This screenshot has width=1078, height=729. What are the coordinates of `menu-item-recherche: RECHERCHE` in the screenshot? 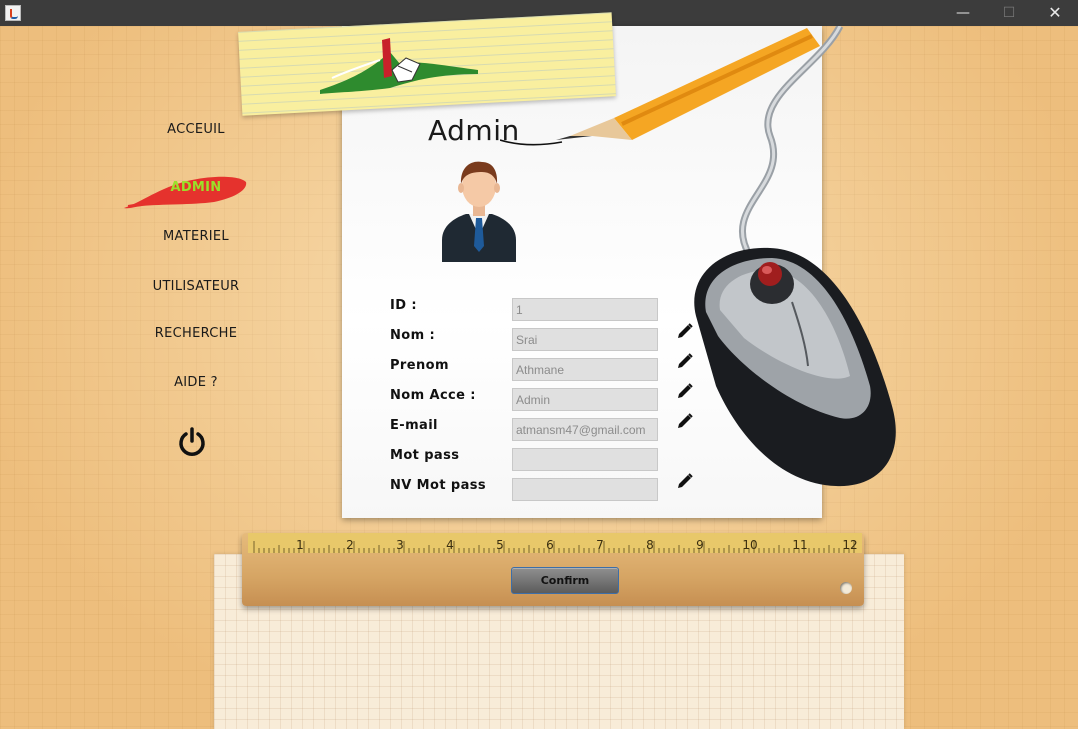 It's located at (196, 333).